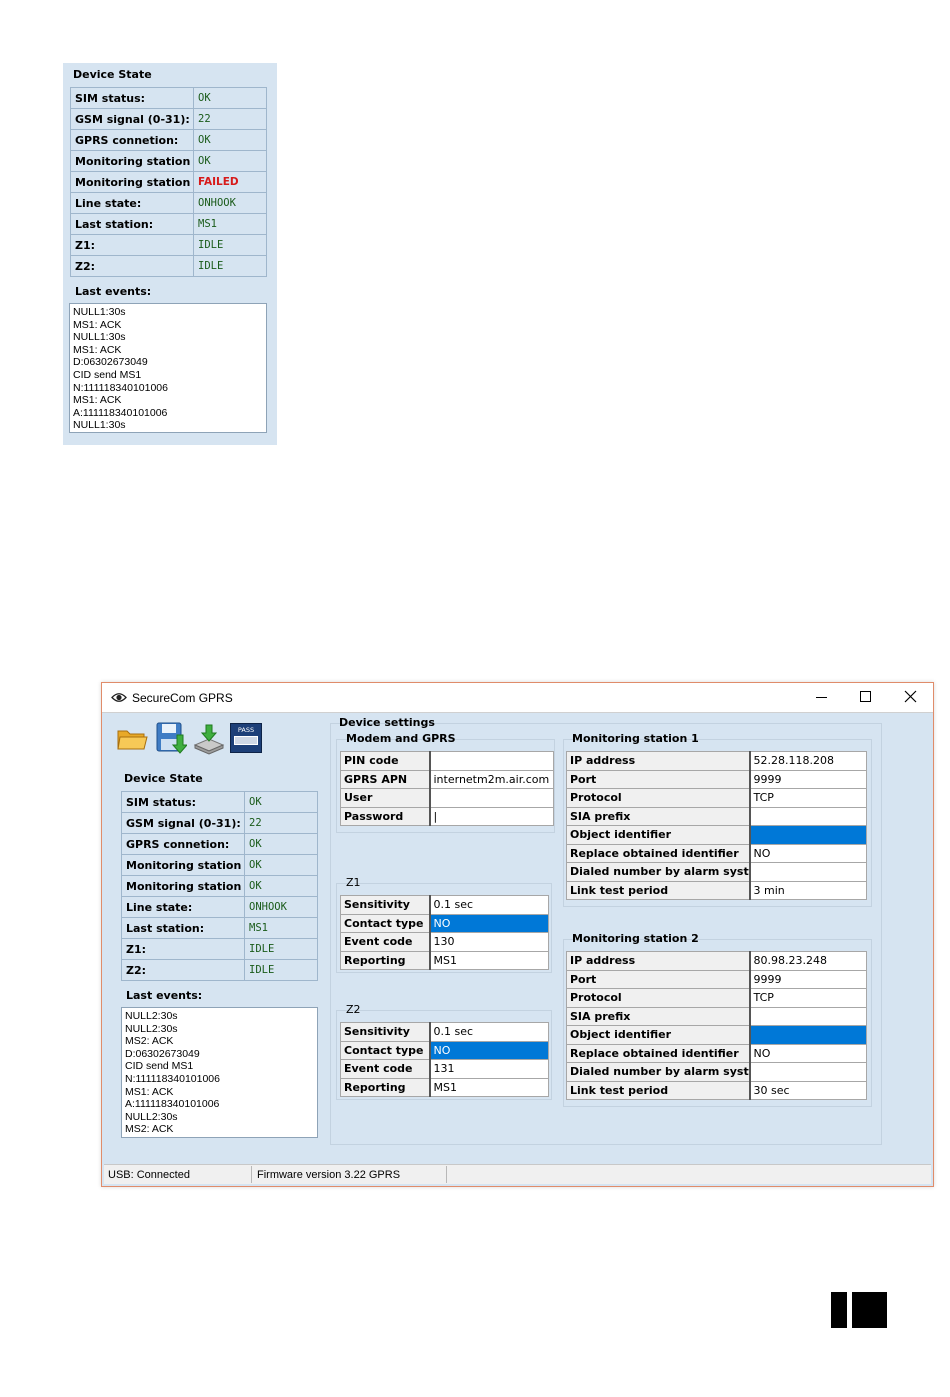 The image size is (950, 1397). I want to click on state-row: GPRS connetion: OK, so click(219, 844).